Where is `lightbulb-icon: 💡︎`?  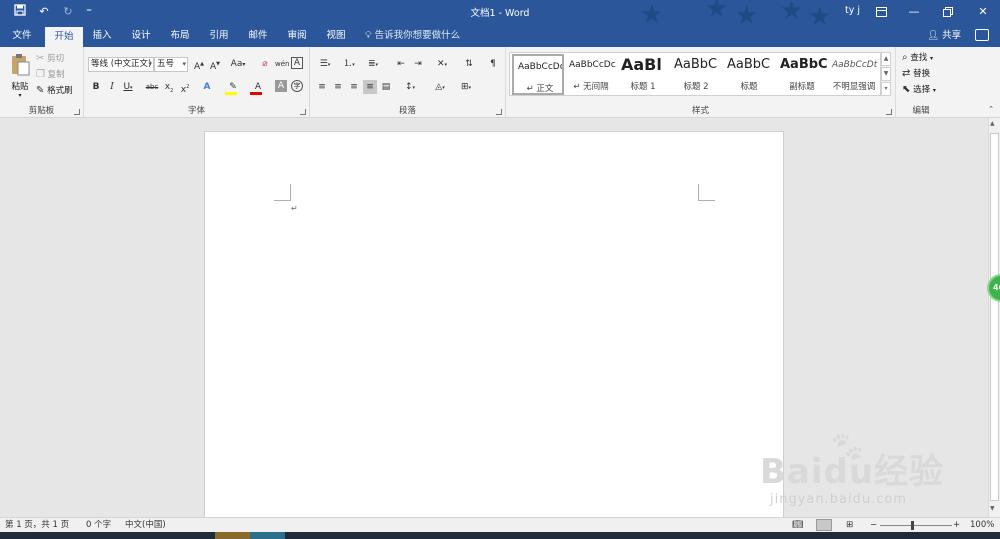
lightbulb-icon: 💡︎ is located at coordinates (370, 35).